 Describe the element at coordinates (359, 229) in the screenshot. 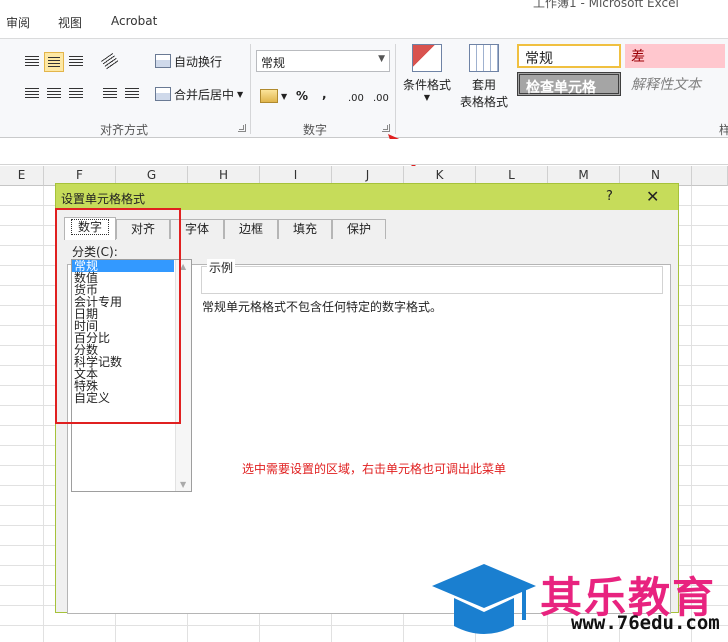

I see `tab-protection: 保护` at that location.